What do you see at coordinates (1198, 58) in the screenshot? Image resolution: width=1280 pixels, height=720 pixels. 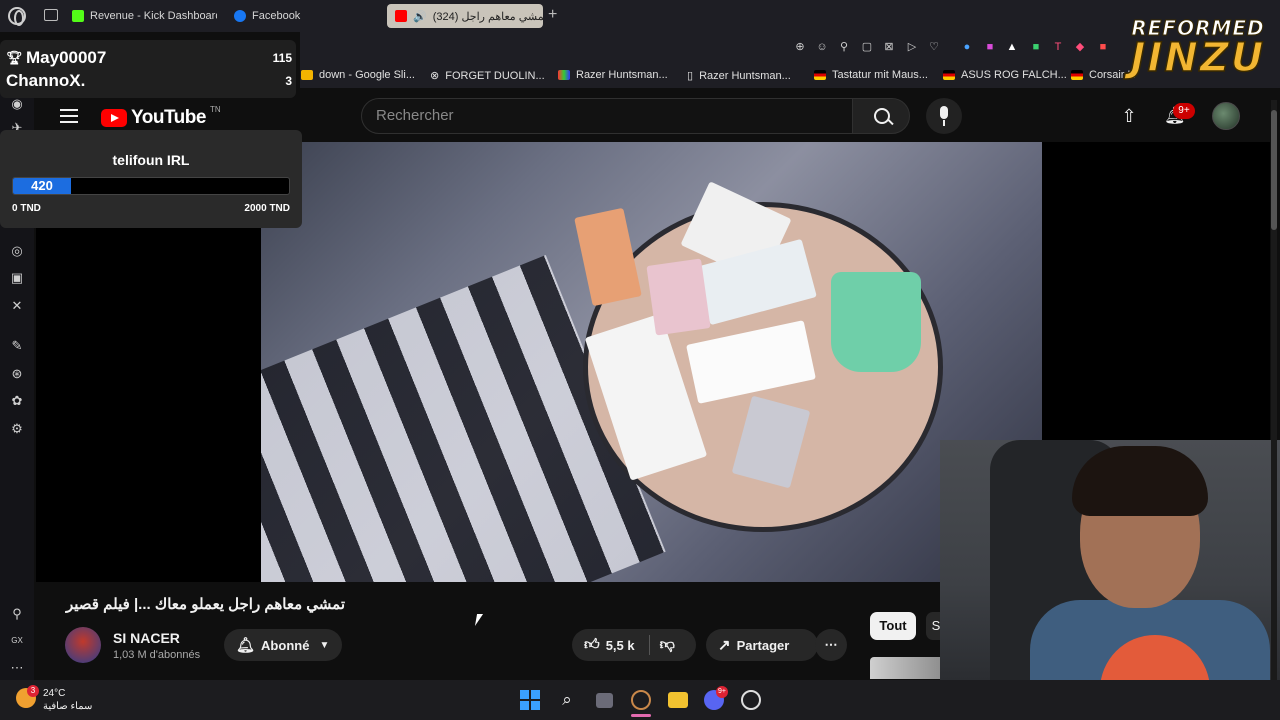 I see `logo-line-2: JINZU` at bounding box center [1198, 58].